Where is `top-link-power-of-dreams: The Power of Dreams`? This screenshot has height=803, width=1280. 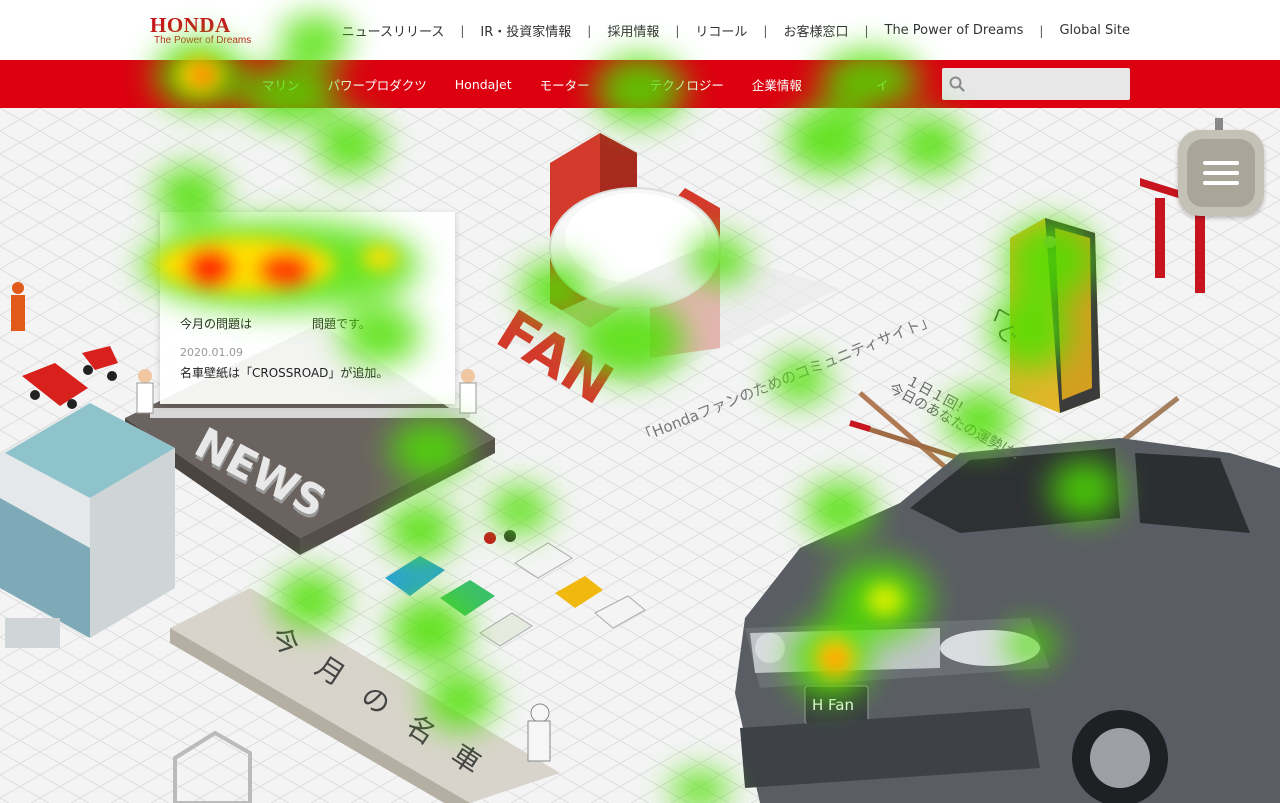
top-link-power-of-dreams: The Power of Dreams is located at coordinates (954, 30).